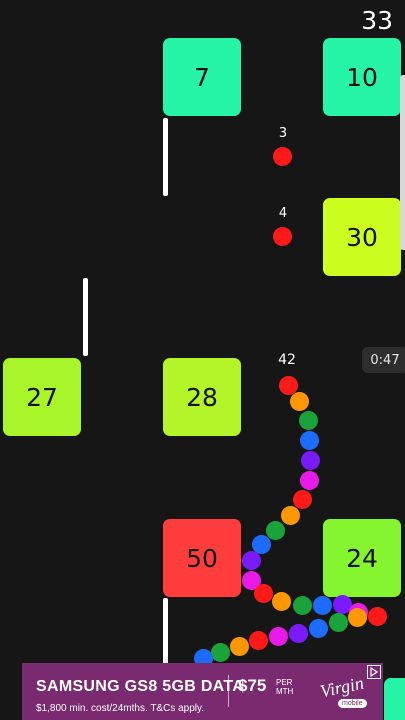 Image resolution: width=405 pixels, height=720 pixels. What do you see at coordinates (352, 703) in the screenshot?
I see `brand-logo-sub: mobile` at bounding box center [352, 703].